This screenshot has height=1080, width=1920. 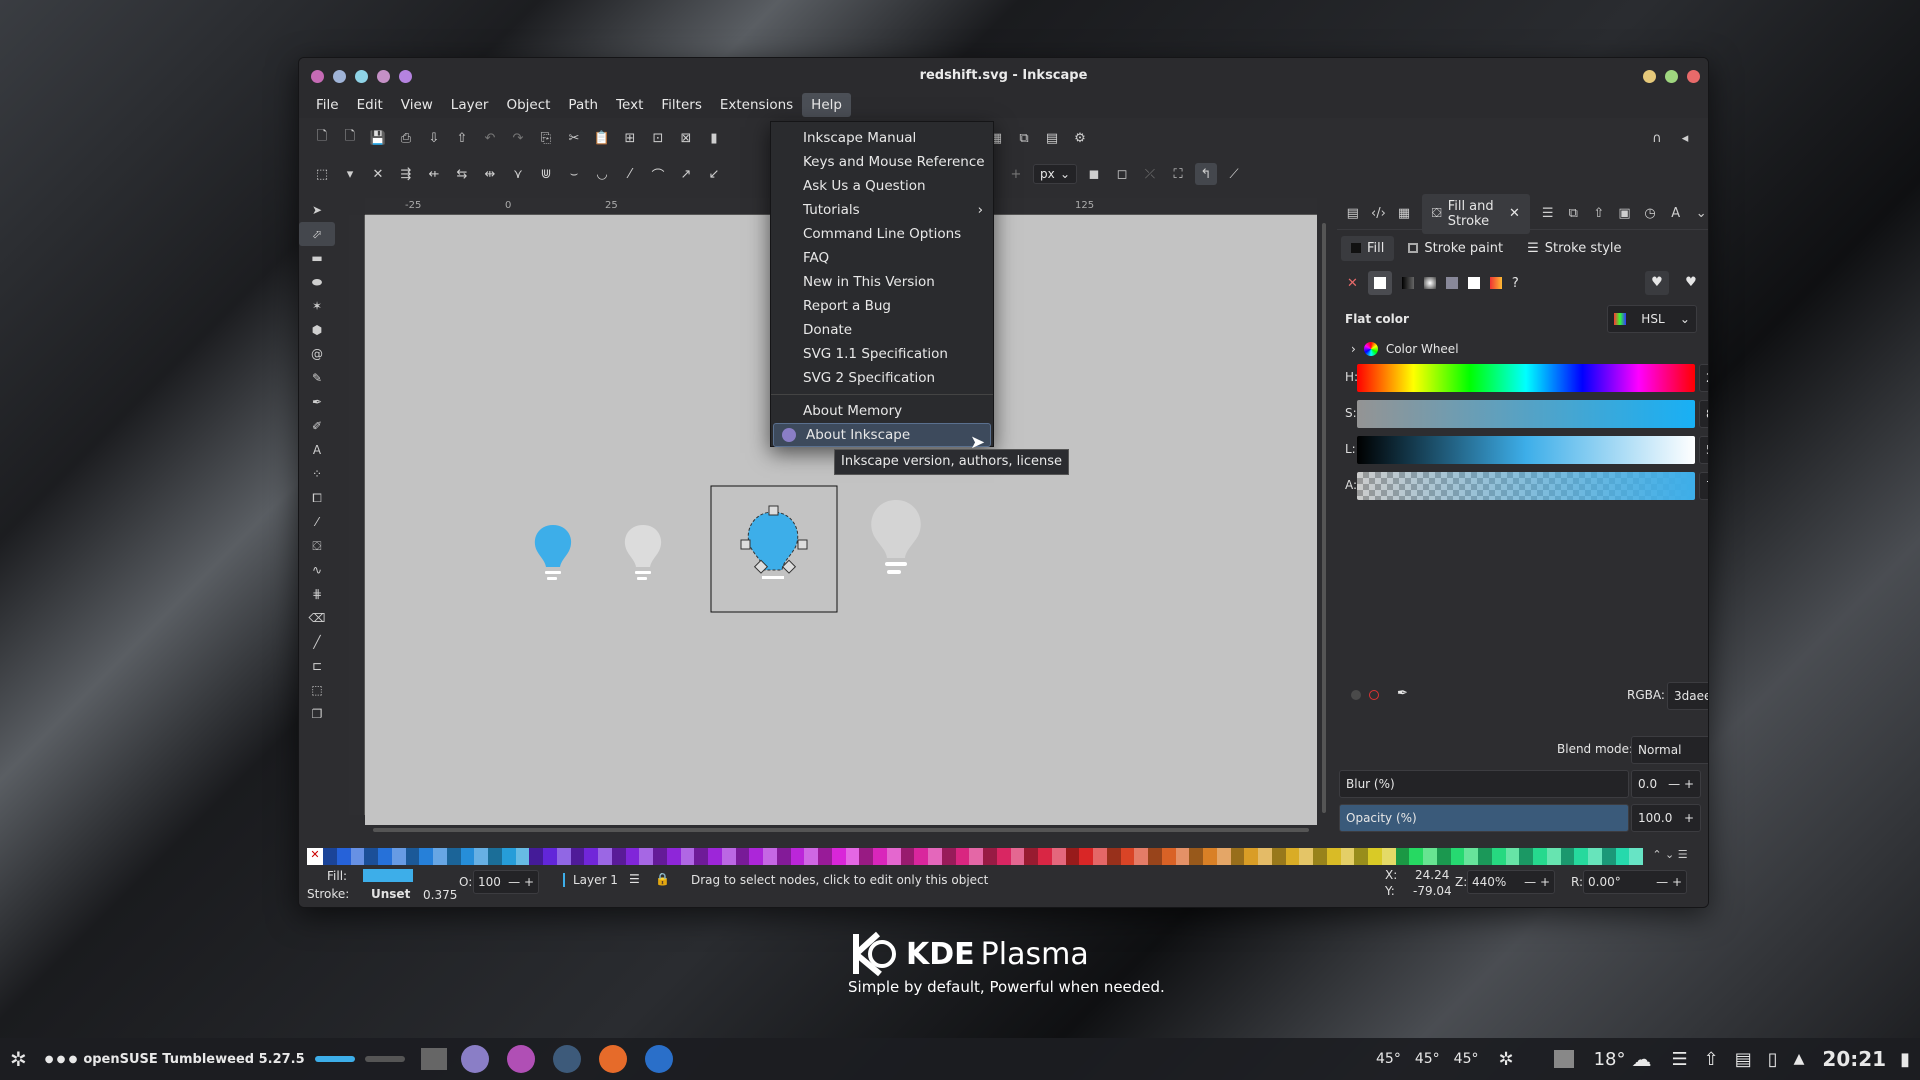 I want to click on tab-fill-and-stroke: ⛋ Fill and Stroke ✕, so click(x=1475, y=213).